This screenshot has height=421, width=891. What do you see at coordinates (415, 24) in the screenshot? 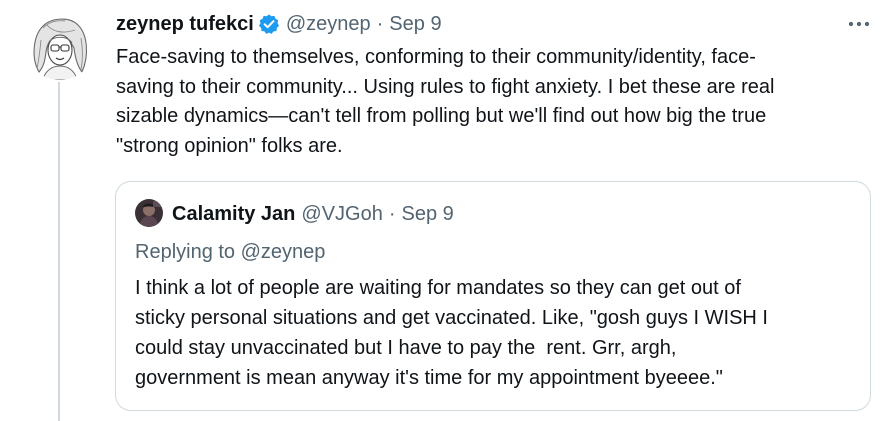
I see `tweet-timestamp: Sep 9` at bounding box center [415, 24].